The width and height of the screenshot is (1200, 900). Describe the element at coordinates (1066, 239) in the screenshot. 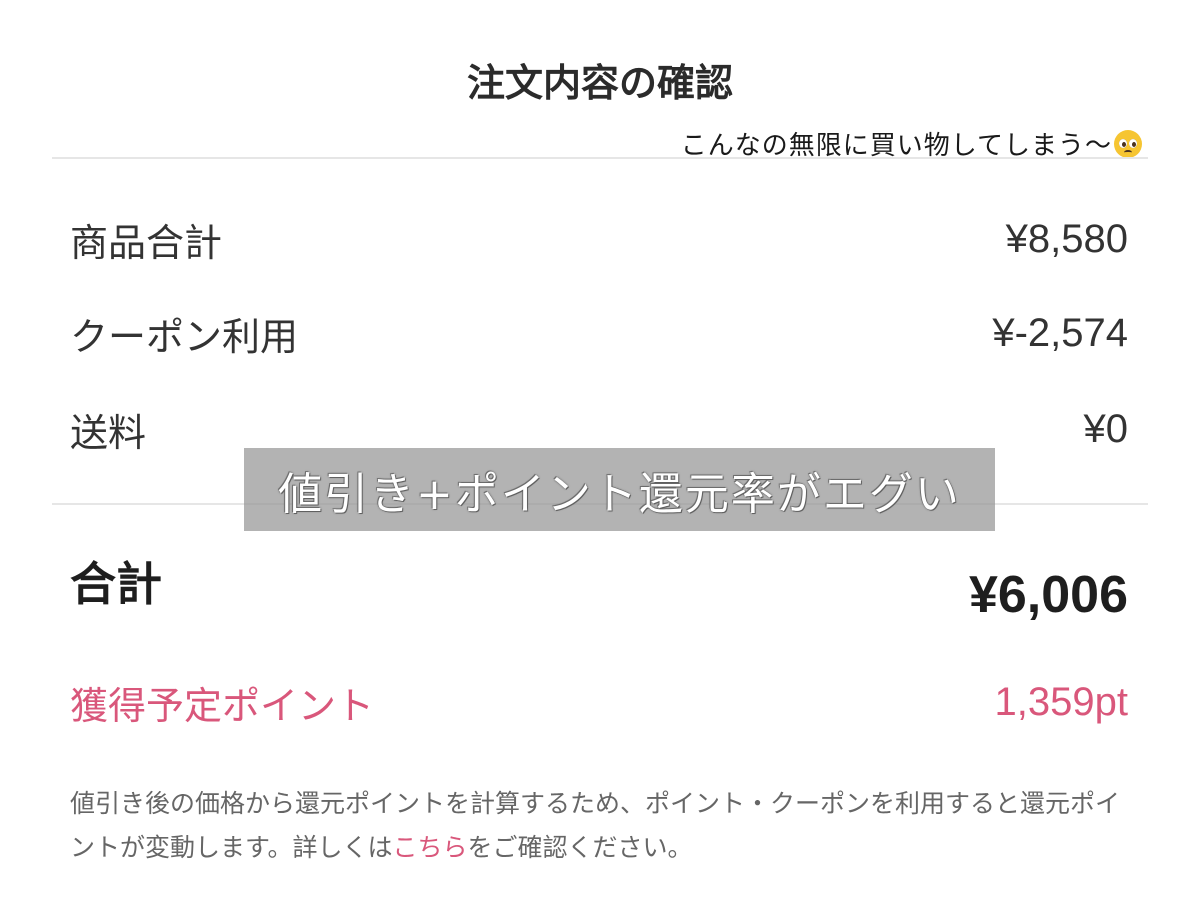

I see `subtotal-value: ¥8,580` at that location.